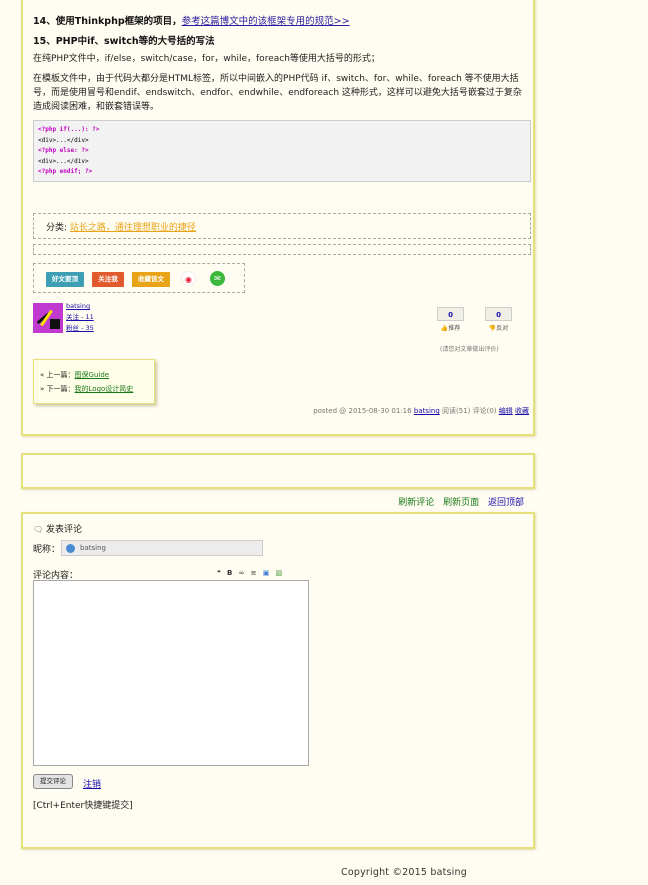 Image resolution: width=648 pixels, height=885 pixels. What do you see at coordinates (63, 161) in the screenshot?
I see `code-line-4: <div>...</div>` at bounding box center [63, 161].